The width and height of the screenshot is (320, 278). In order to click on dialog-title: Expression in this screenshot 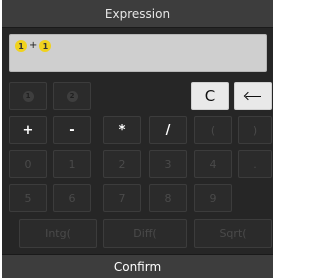, I will do `click(137, 14)`.